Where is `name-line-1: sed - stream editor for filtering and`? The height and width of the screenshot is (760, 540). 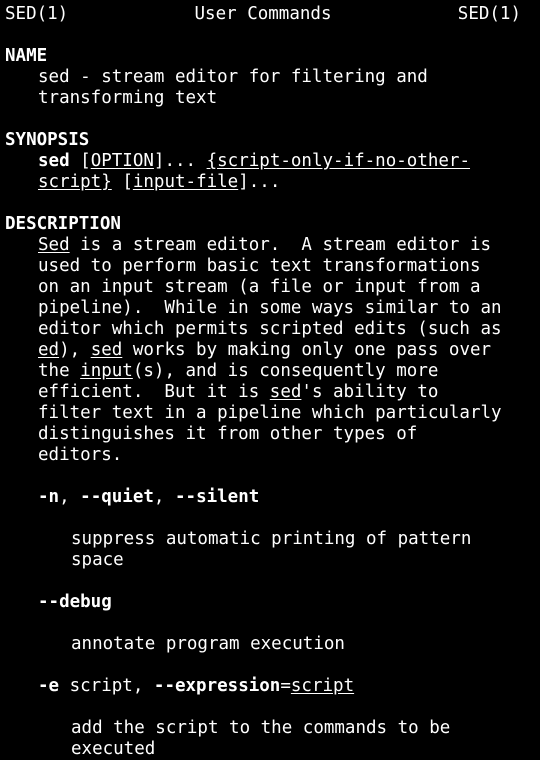
name-line-1: sed - stream editor for filtering and is located at coordinates (233, 77).